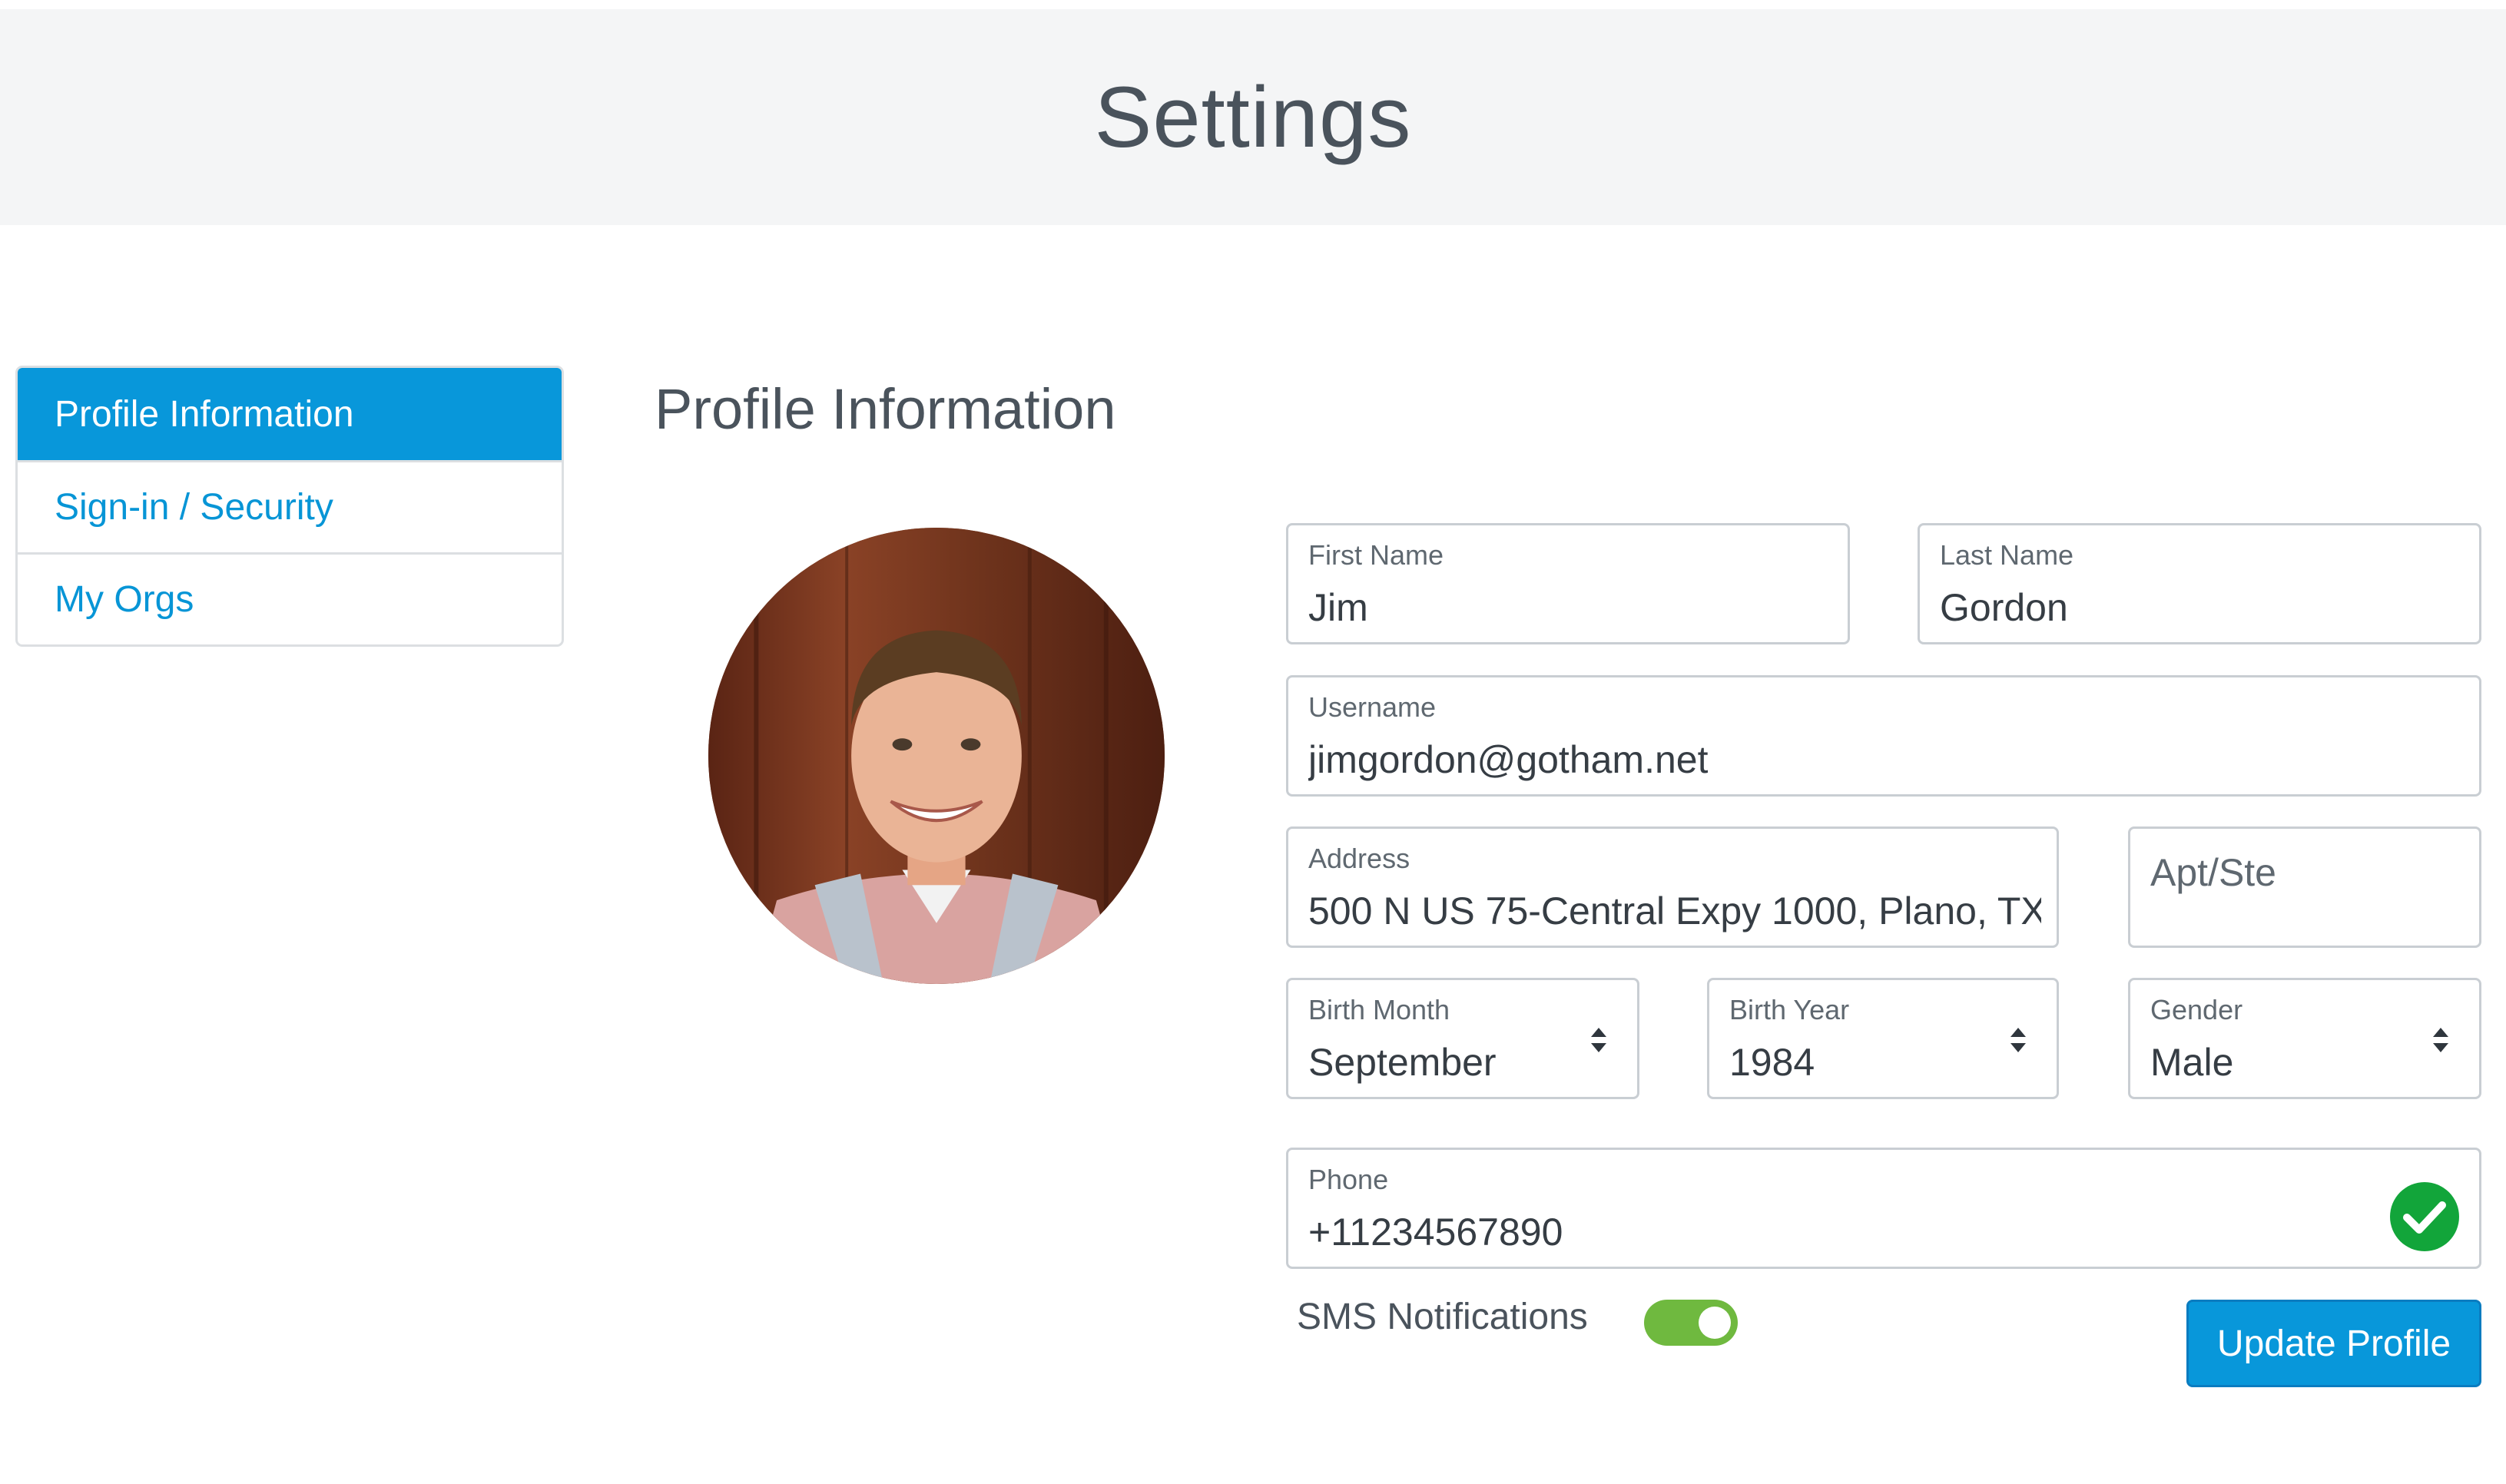 The height and width of the screenshot is (1484, 2506). Describe the element at coordinates (2004, 607) in the screenshot. I see `last-name-value: Gordon` at that location.